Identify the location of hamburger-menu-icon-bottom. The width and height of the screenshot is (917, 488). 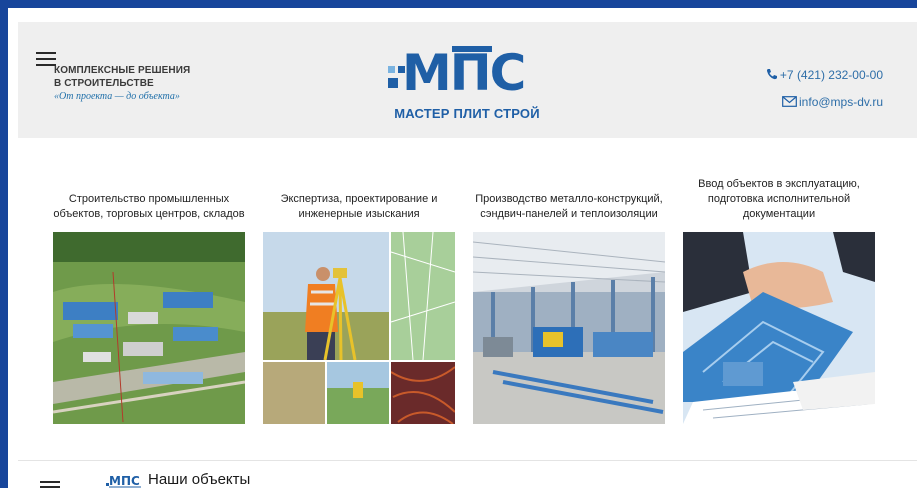
(50, 484).